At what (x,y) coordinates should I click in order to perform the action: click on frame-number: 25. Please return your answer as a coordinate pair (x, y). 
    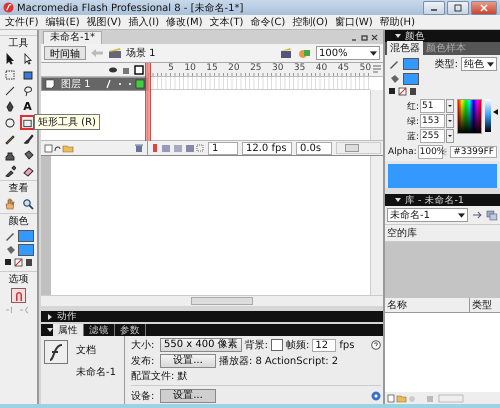
    Looking at the image, I should click on (255, 69).